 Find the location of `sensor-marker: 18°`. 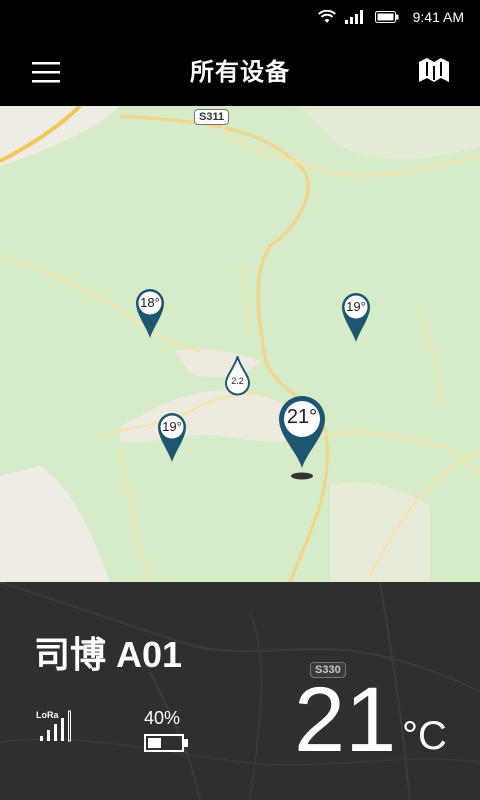

sensor-marker: 18° is located at coordinates (150, 312).